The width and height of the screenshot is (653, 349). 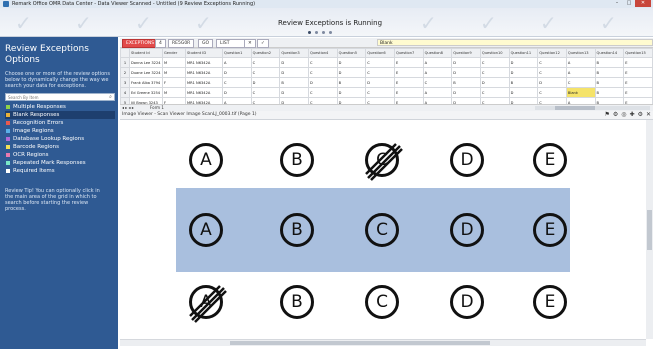 I want to click on table-cell: Frank Alba 3794, so click(x=146, y=82).